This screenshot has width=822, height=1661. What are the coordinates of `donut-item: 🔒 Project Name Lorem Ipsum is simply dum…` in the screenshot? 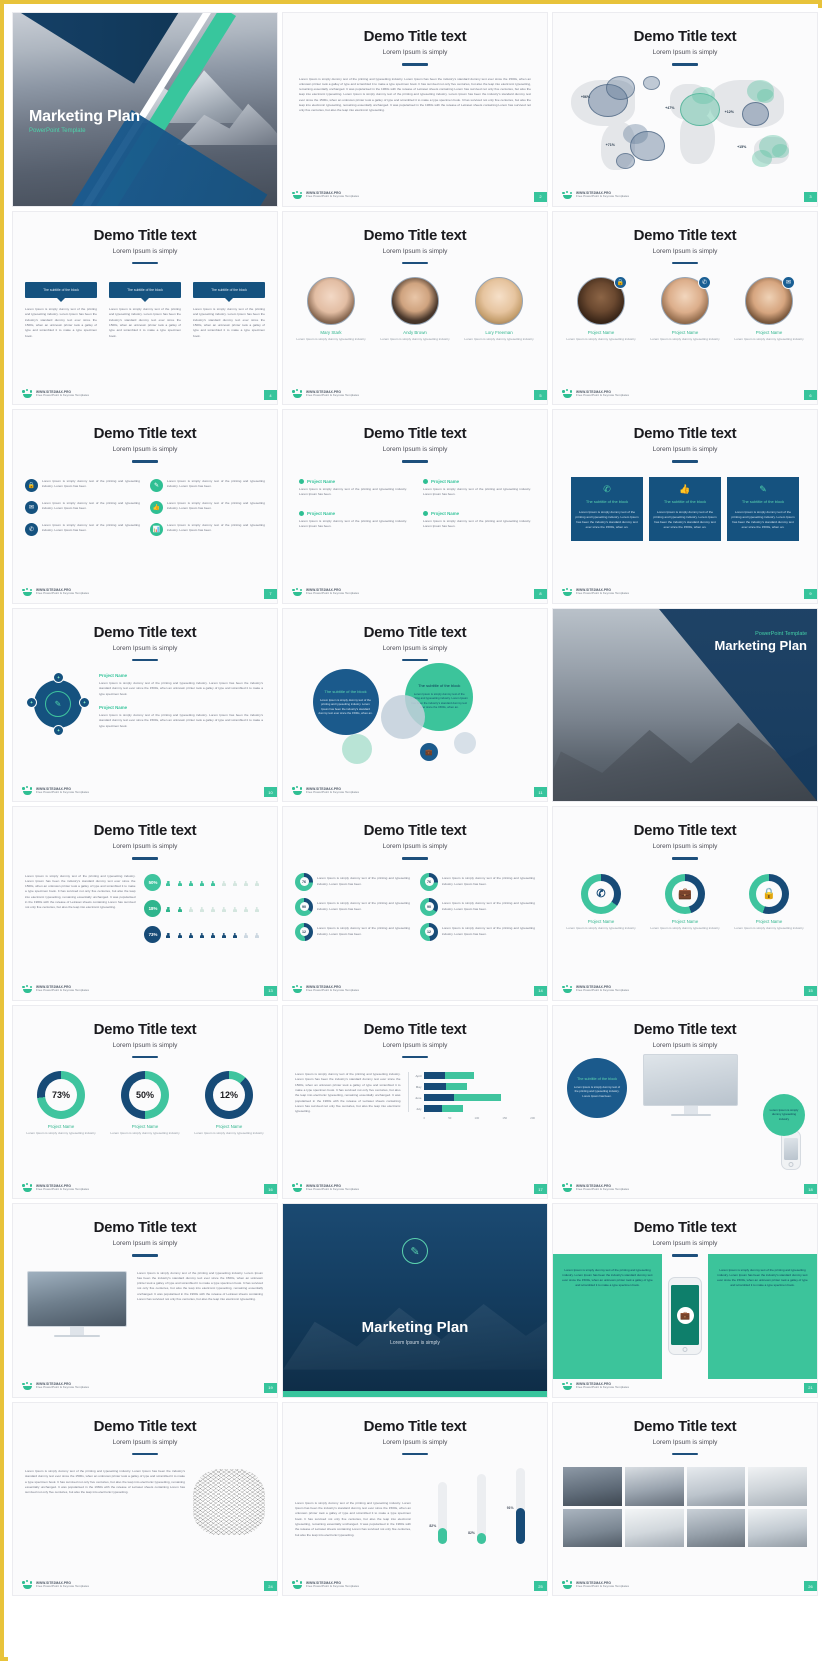 It's located at (769, 902).